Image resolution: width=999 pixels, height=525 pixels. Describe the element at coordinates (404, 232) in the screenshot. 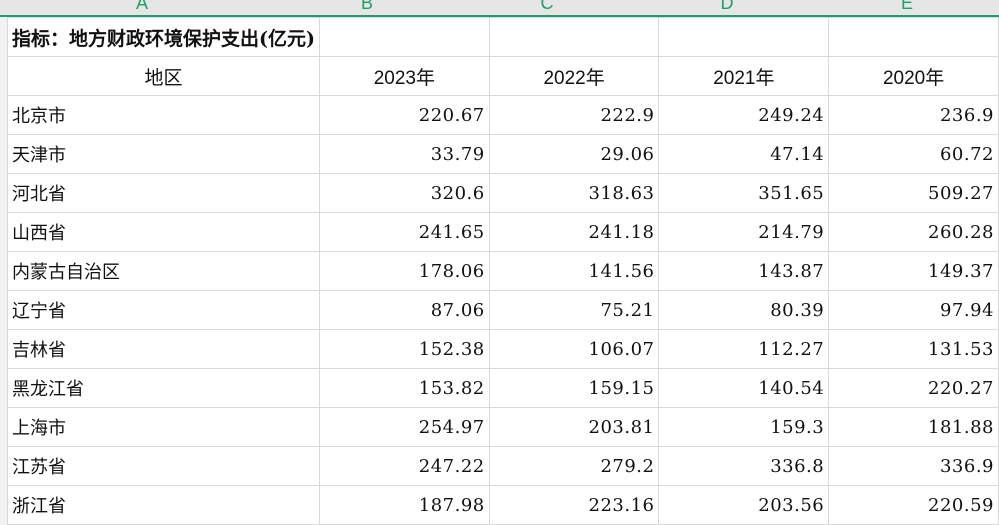

I see `value-cell: 241.65` at that location.